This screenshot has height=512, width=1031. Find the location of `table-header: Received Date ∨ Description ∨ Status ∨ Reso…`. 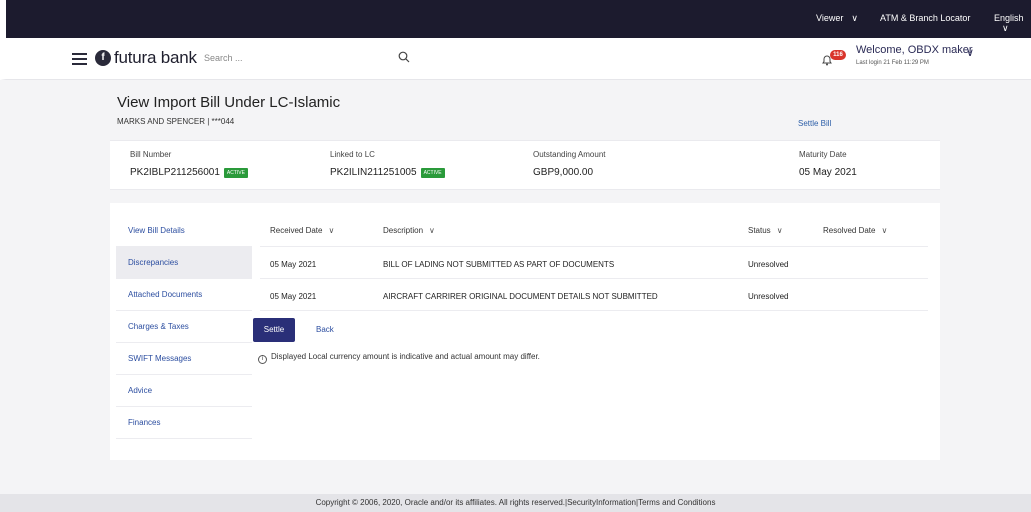

table-header: Received Date ∨ Description ∨ Status ∨ Reso… is located at coordinates (594, 232).